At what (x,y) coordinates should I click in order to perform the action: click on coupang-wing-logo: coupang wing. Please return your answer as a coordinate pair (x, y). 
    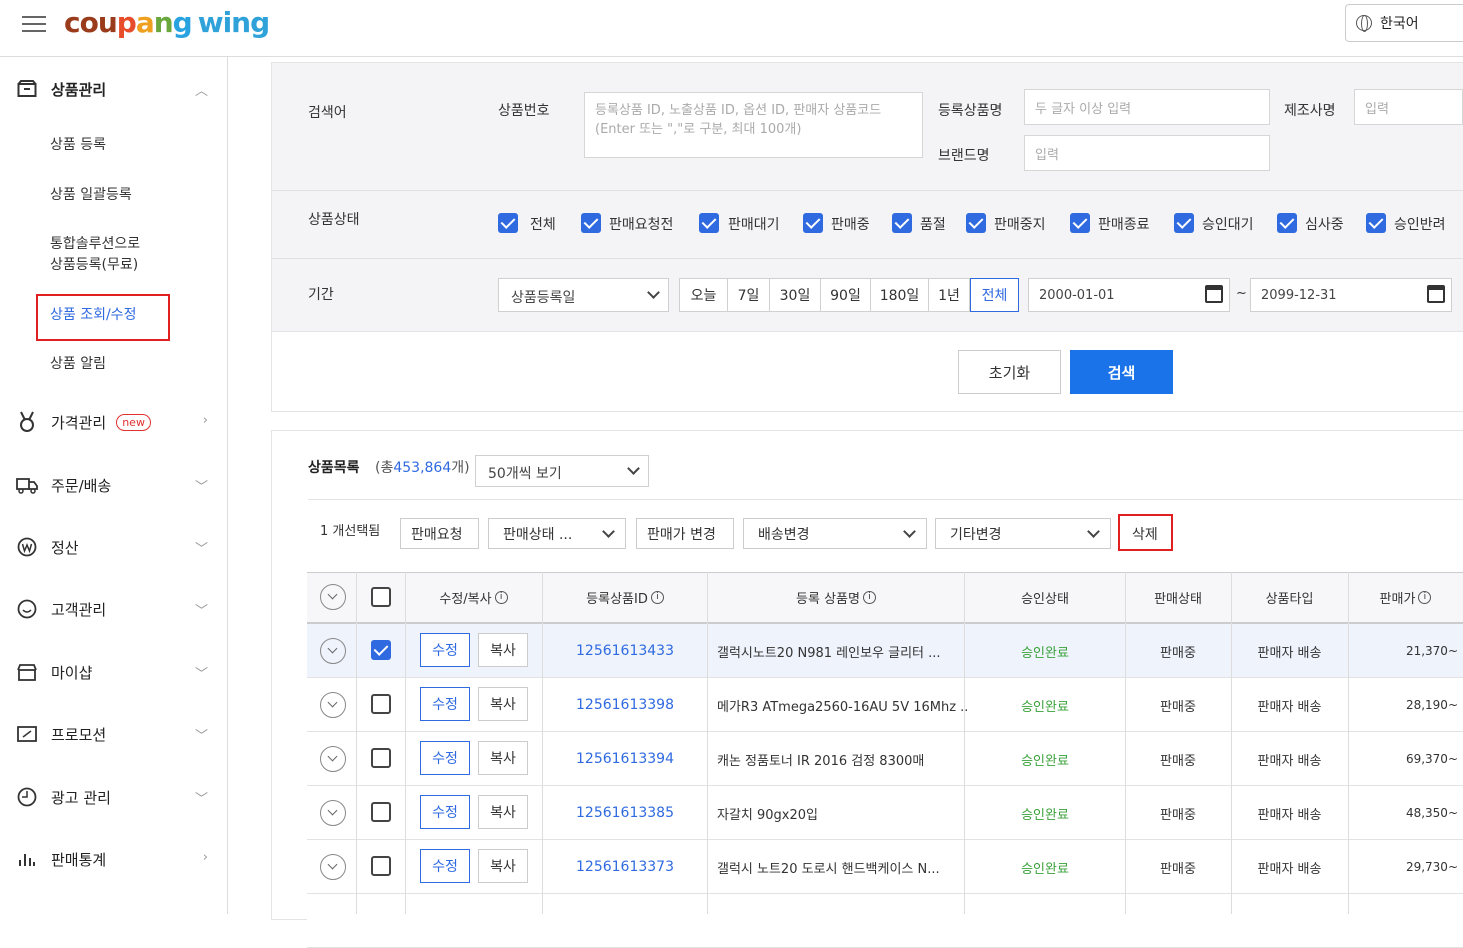
    Looking at the image, I should click on (167, 22).